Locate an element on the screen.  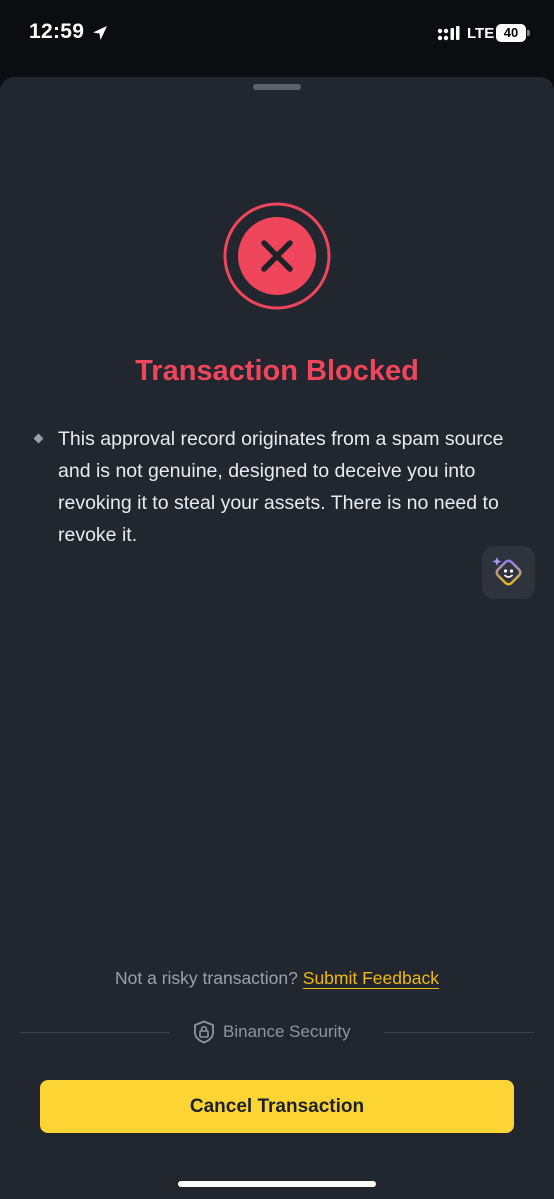
alert-title: Transaction Blocked is located at coordinates (277, 371).